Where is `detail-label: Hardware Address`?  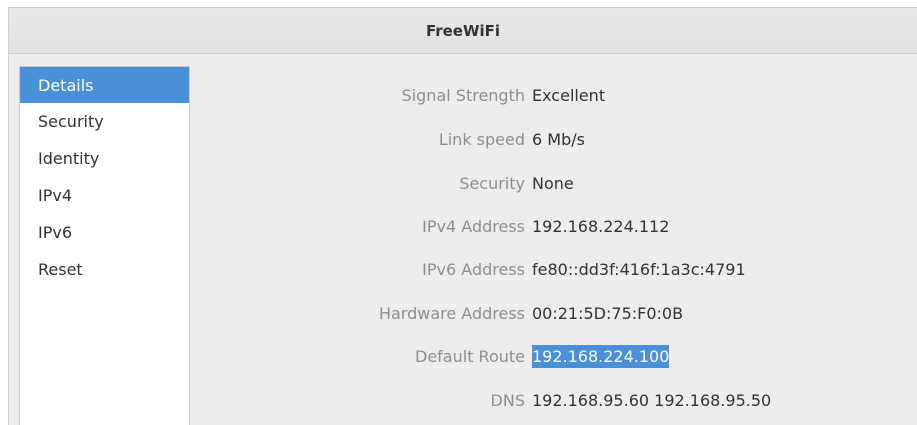 detail-label: Hardware Address is located at coordinates (451, 313).